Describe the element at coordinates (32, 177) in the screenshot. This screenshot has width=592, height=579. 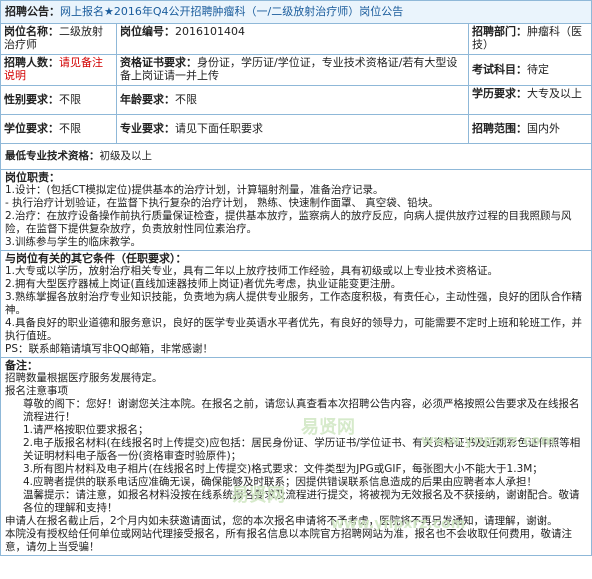
I see `duties-heading: 岗位职责：` at that location.